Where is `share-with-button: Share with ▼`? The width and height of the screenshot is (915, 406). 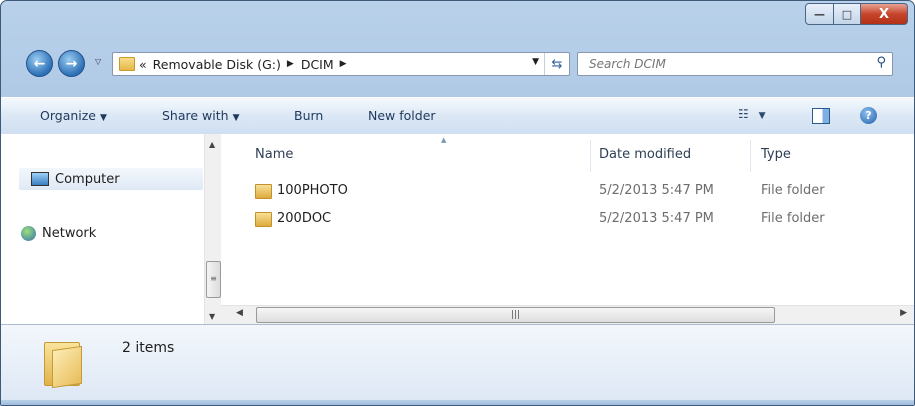
share-with-button: Share with ▼ is located at coordinates (201, 115).